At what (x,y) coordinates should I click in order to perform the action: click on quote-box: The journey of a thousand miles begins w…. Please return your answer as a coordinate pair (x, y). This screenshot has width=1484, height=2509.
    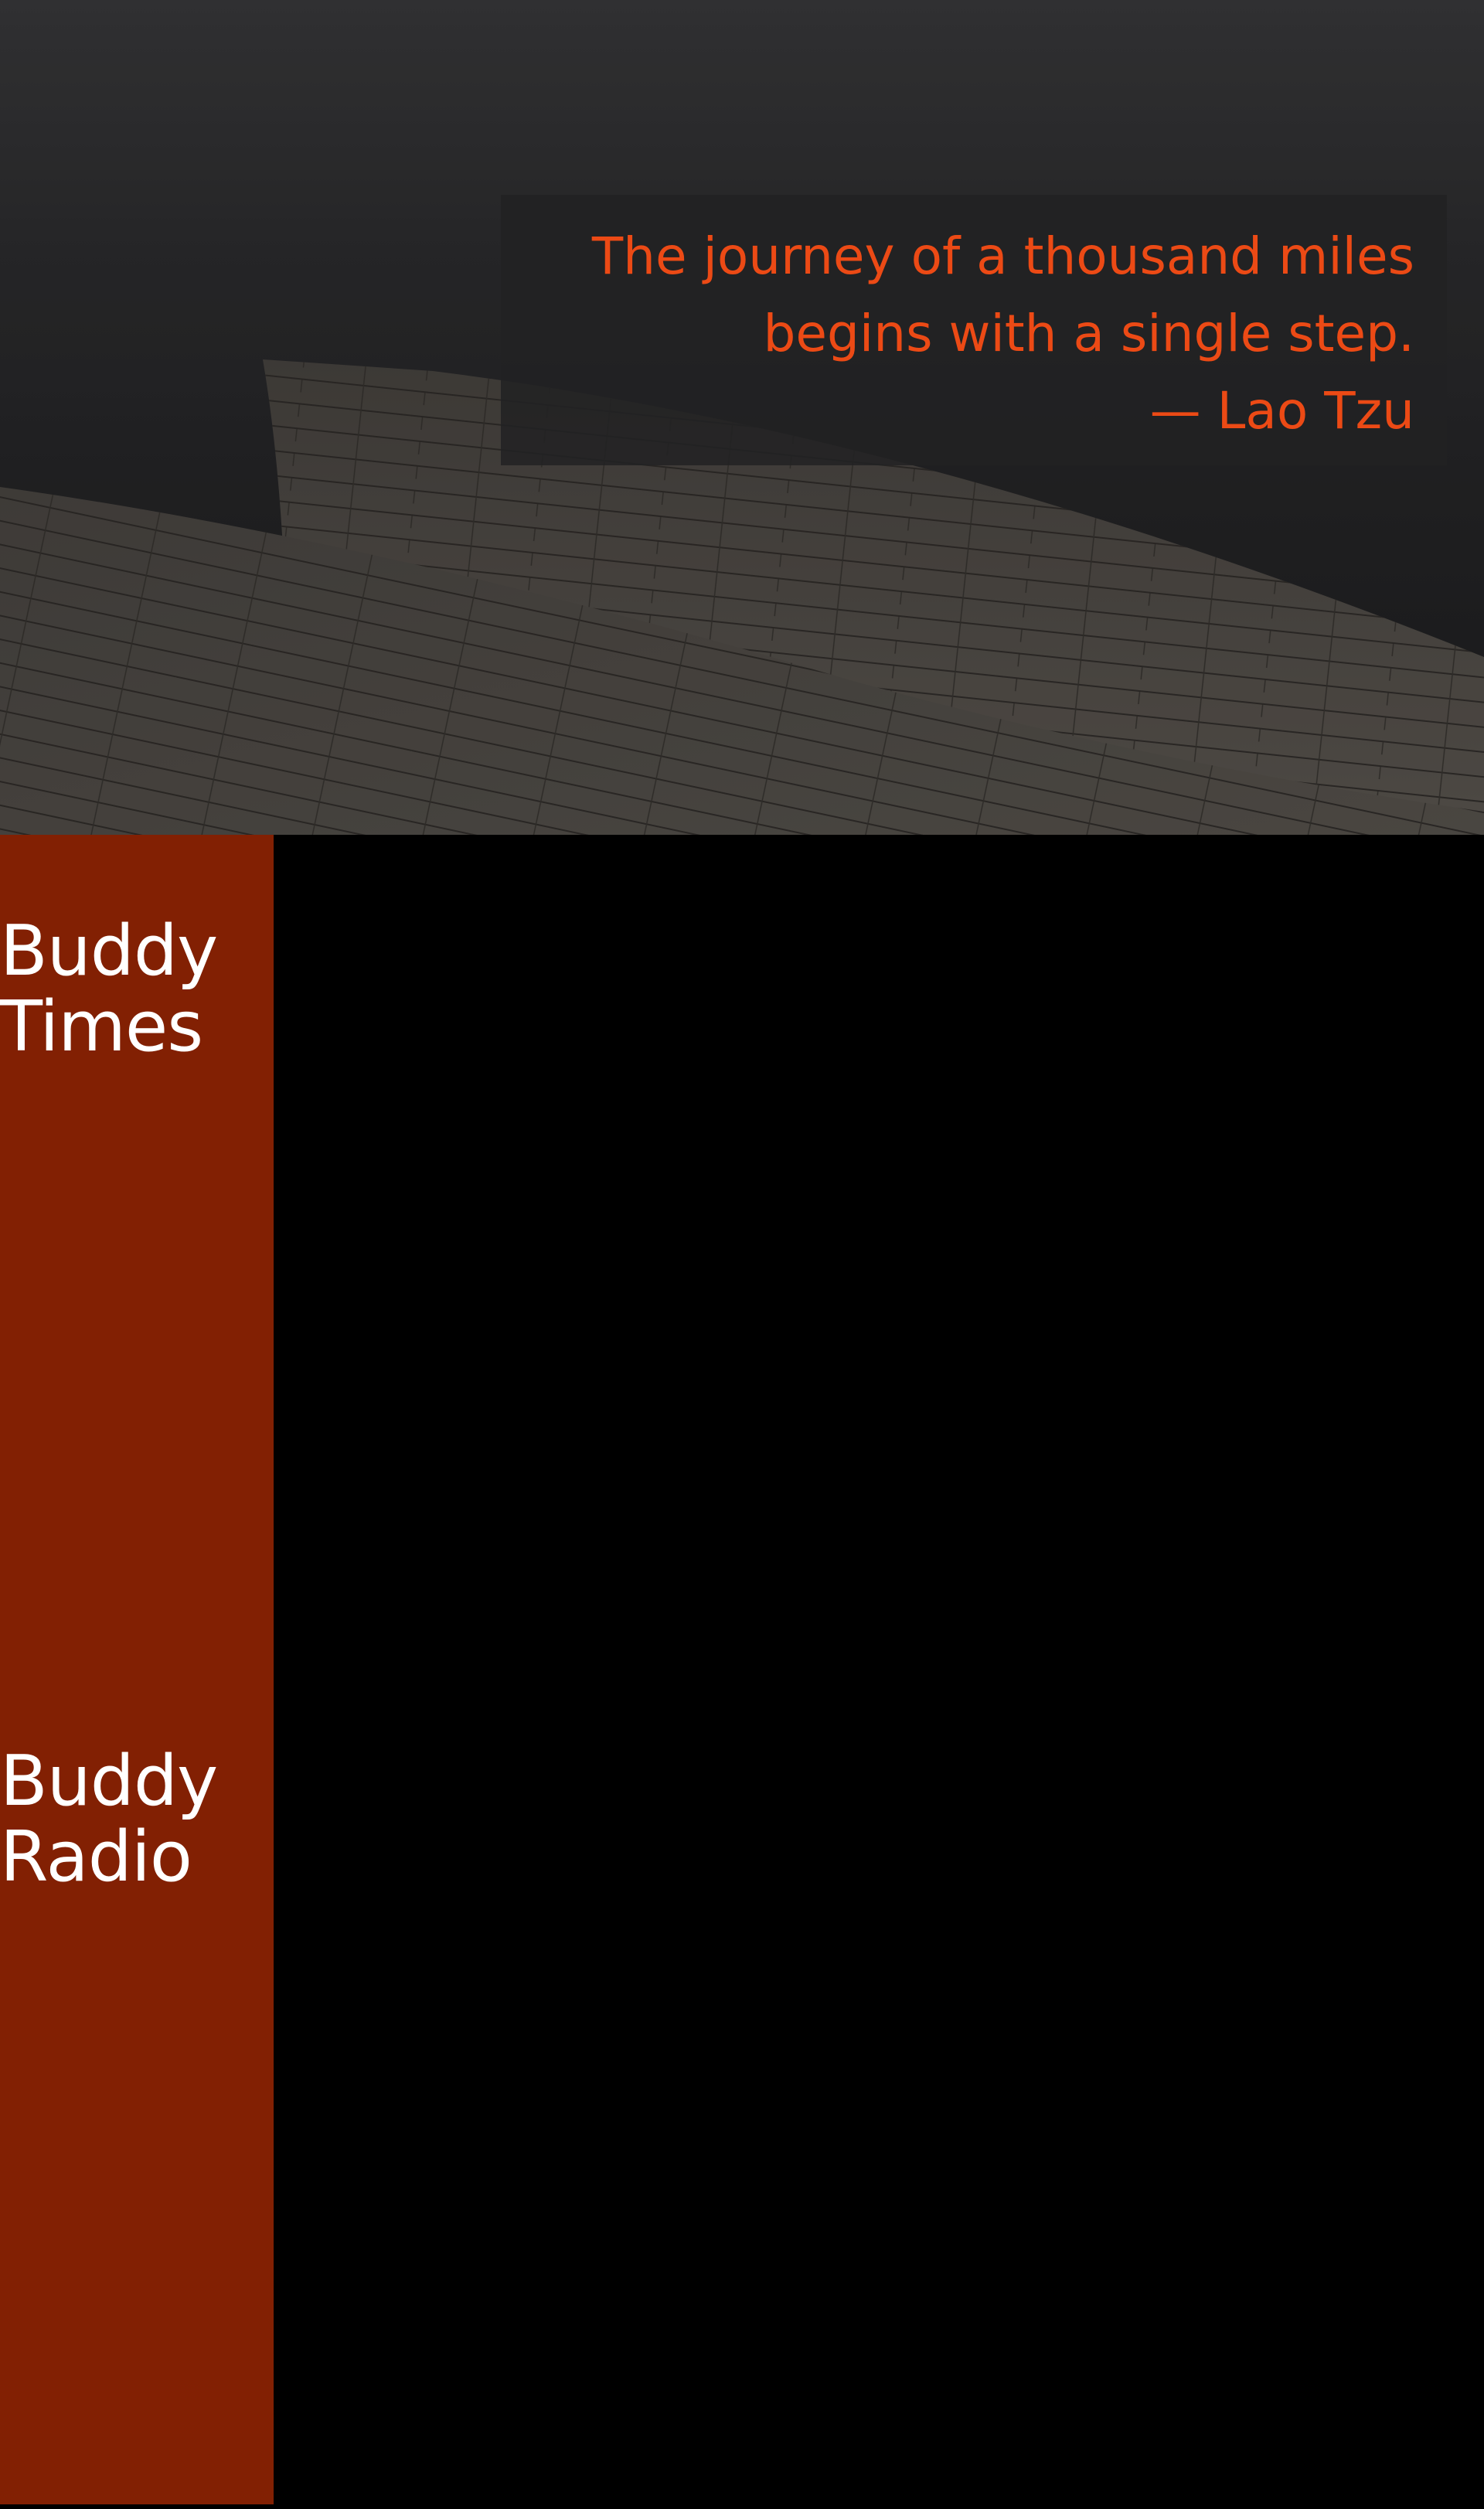
    Looking at the image, I should click on (974, 330).